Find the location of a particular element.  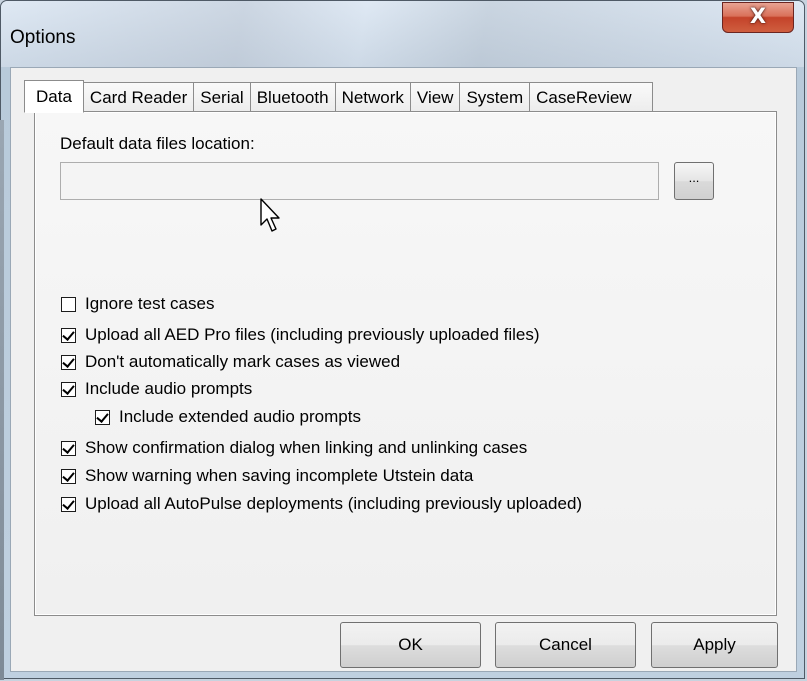

data-location-field is located at coordinates (359, 181).